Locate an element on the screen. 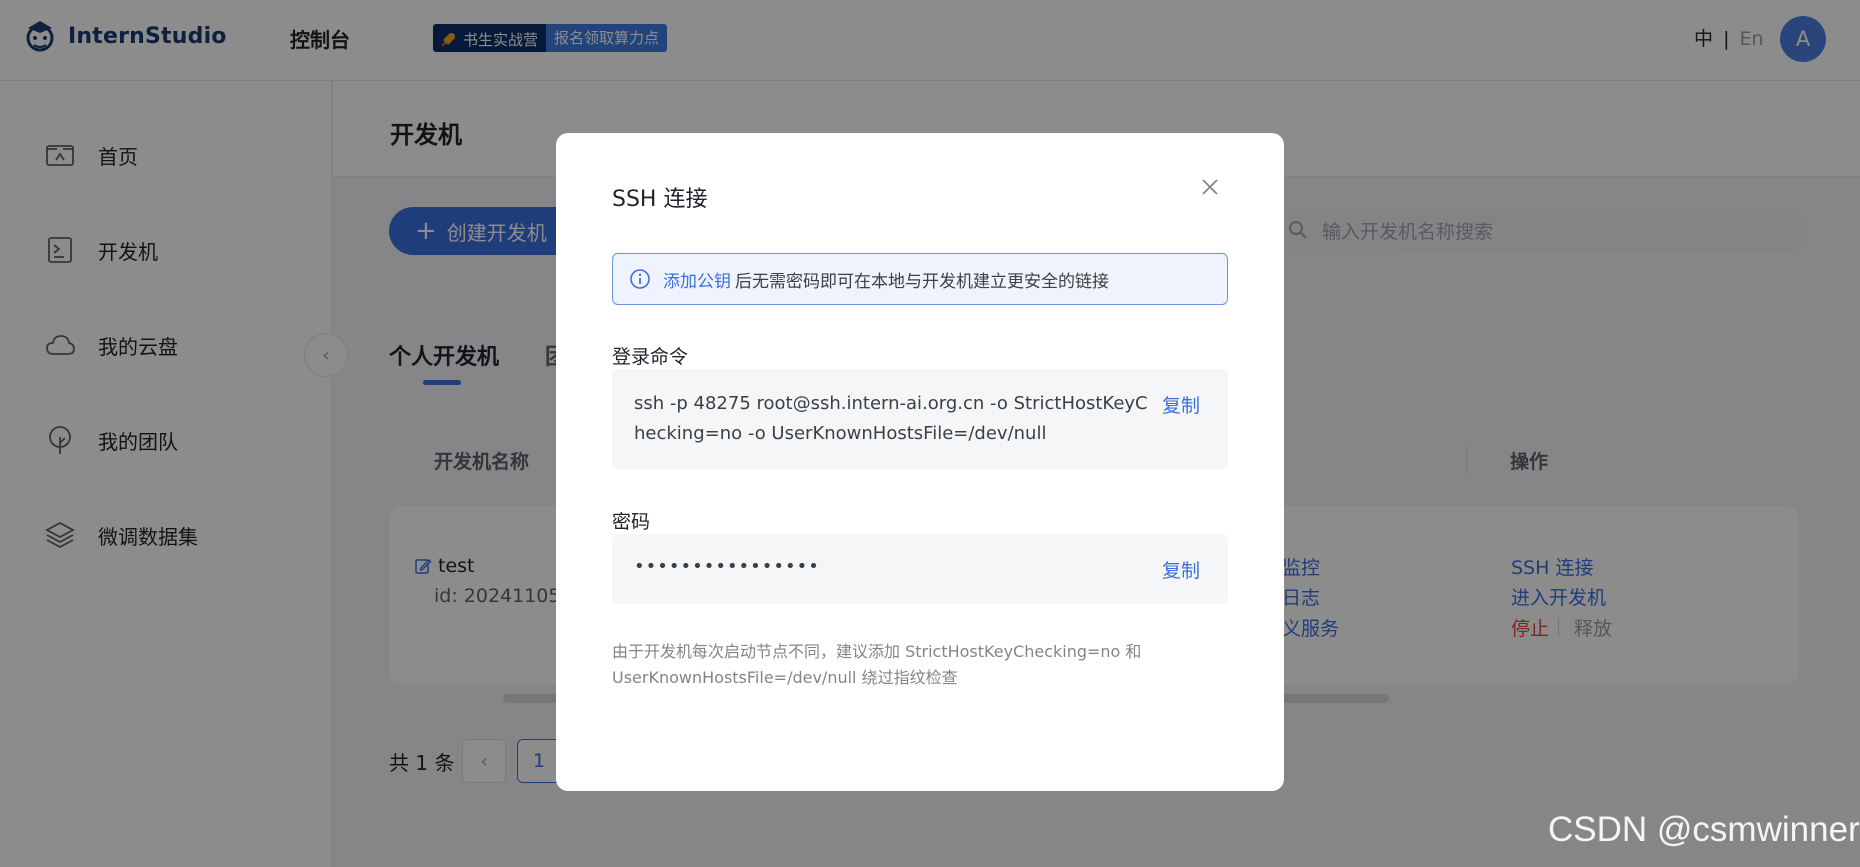 Image resolution: width=1860 pixels, height=867 pixels. info-alert: 添加公钥 后无需密码即可在本地与开发机建立更安全的链接 is located at coordinates (920, 279).